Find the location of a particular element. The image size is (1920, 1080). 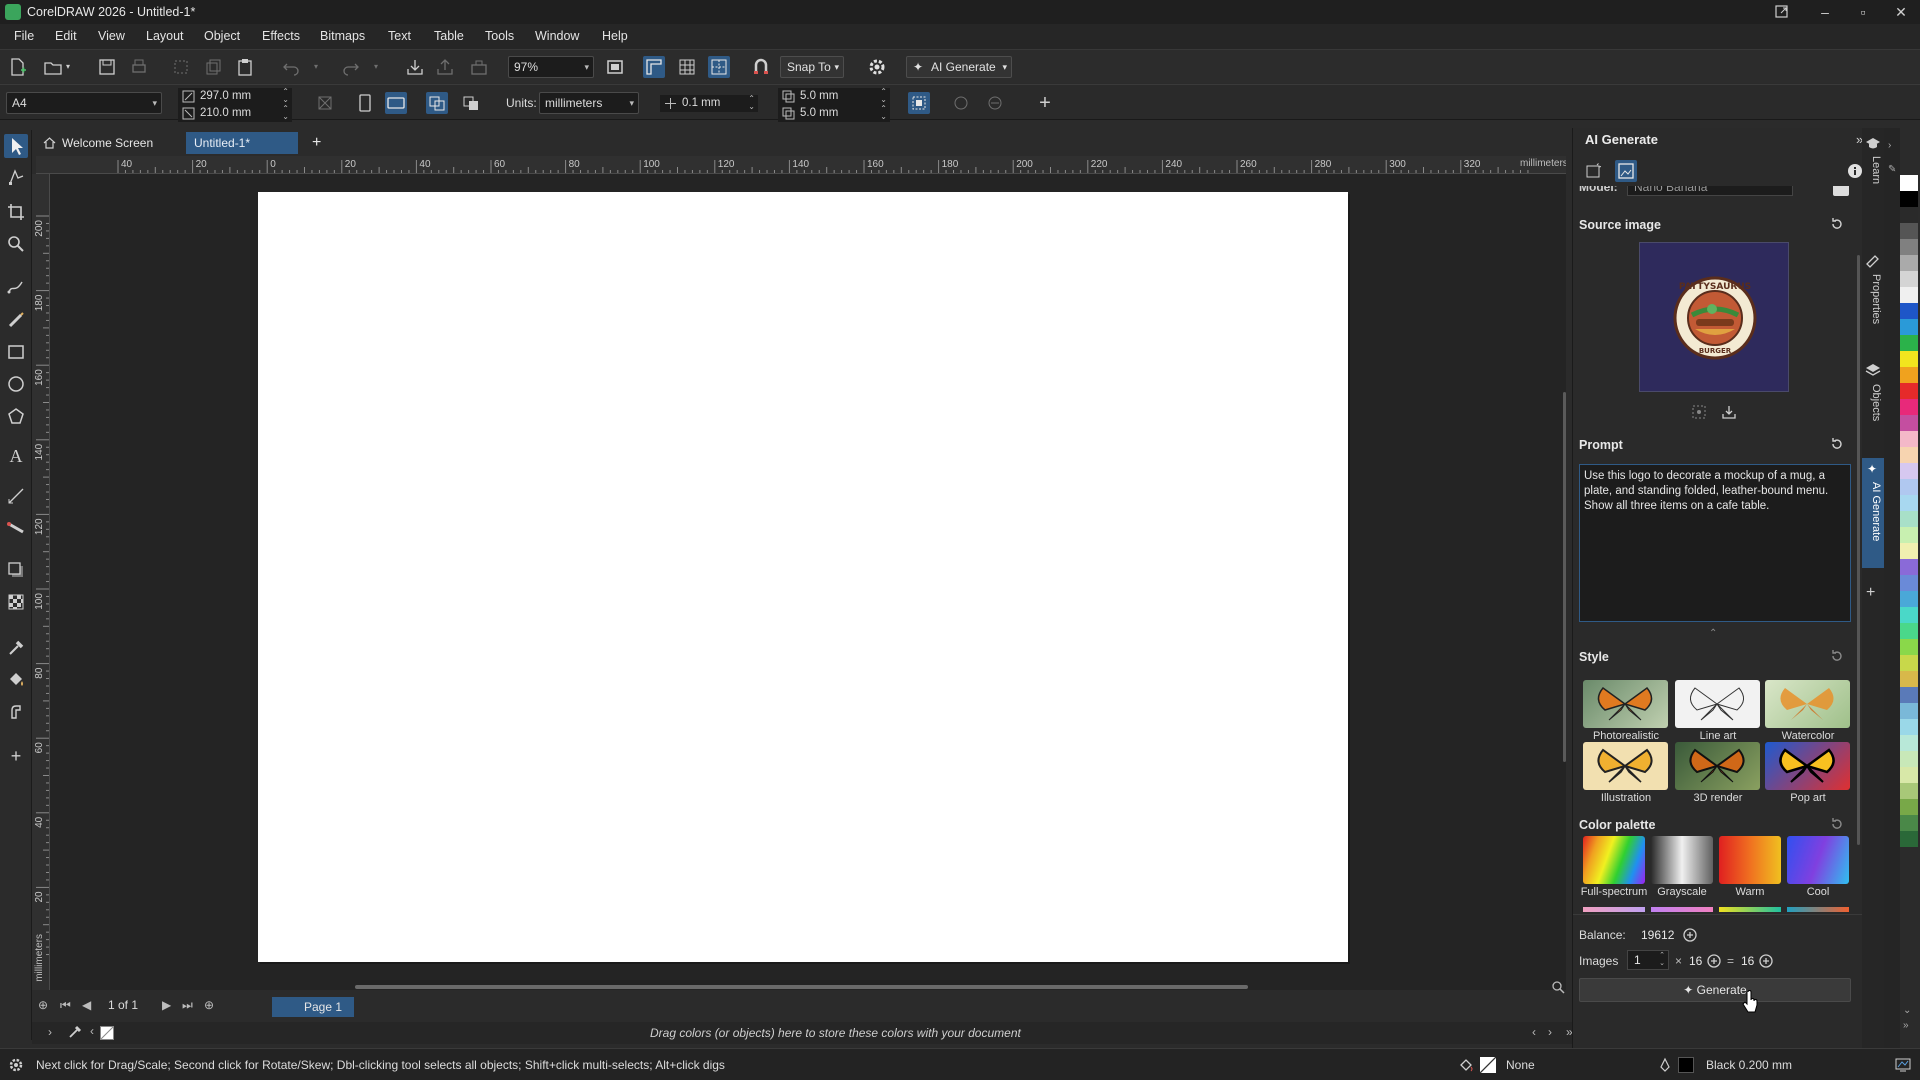

print-icon is located at coordinates (139, 67).